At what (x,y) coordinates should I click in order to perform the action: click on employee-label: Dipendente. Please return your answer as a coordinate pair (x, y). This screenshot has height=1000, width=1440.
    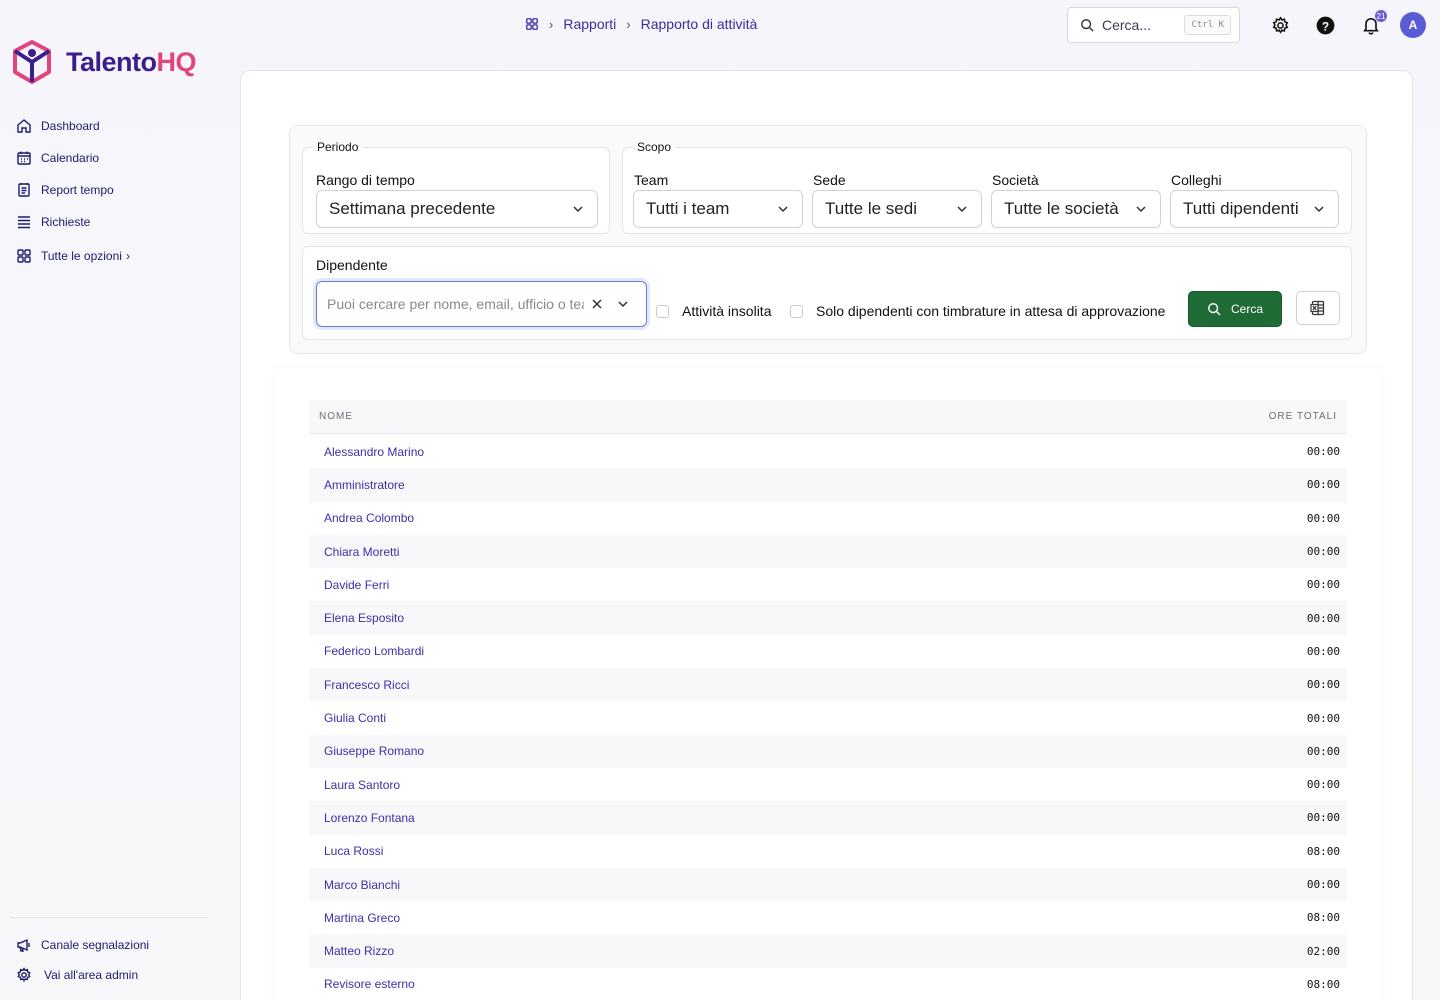
    Looking at the image, I should click on (352, 265).